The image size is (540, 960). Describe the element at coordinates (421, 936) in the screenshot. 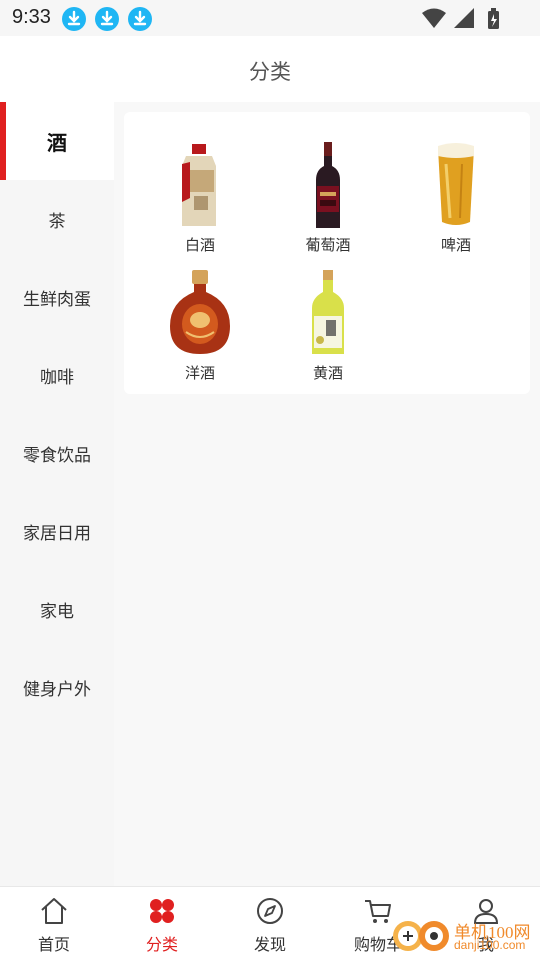

I see `watermark-logo` at that location.